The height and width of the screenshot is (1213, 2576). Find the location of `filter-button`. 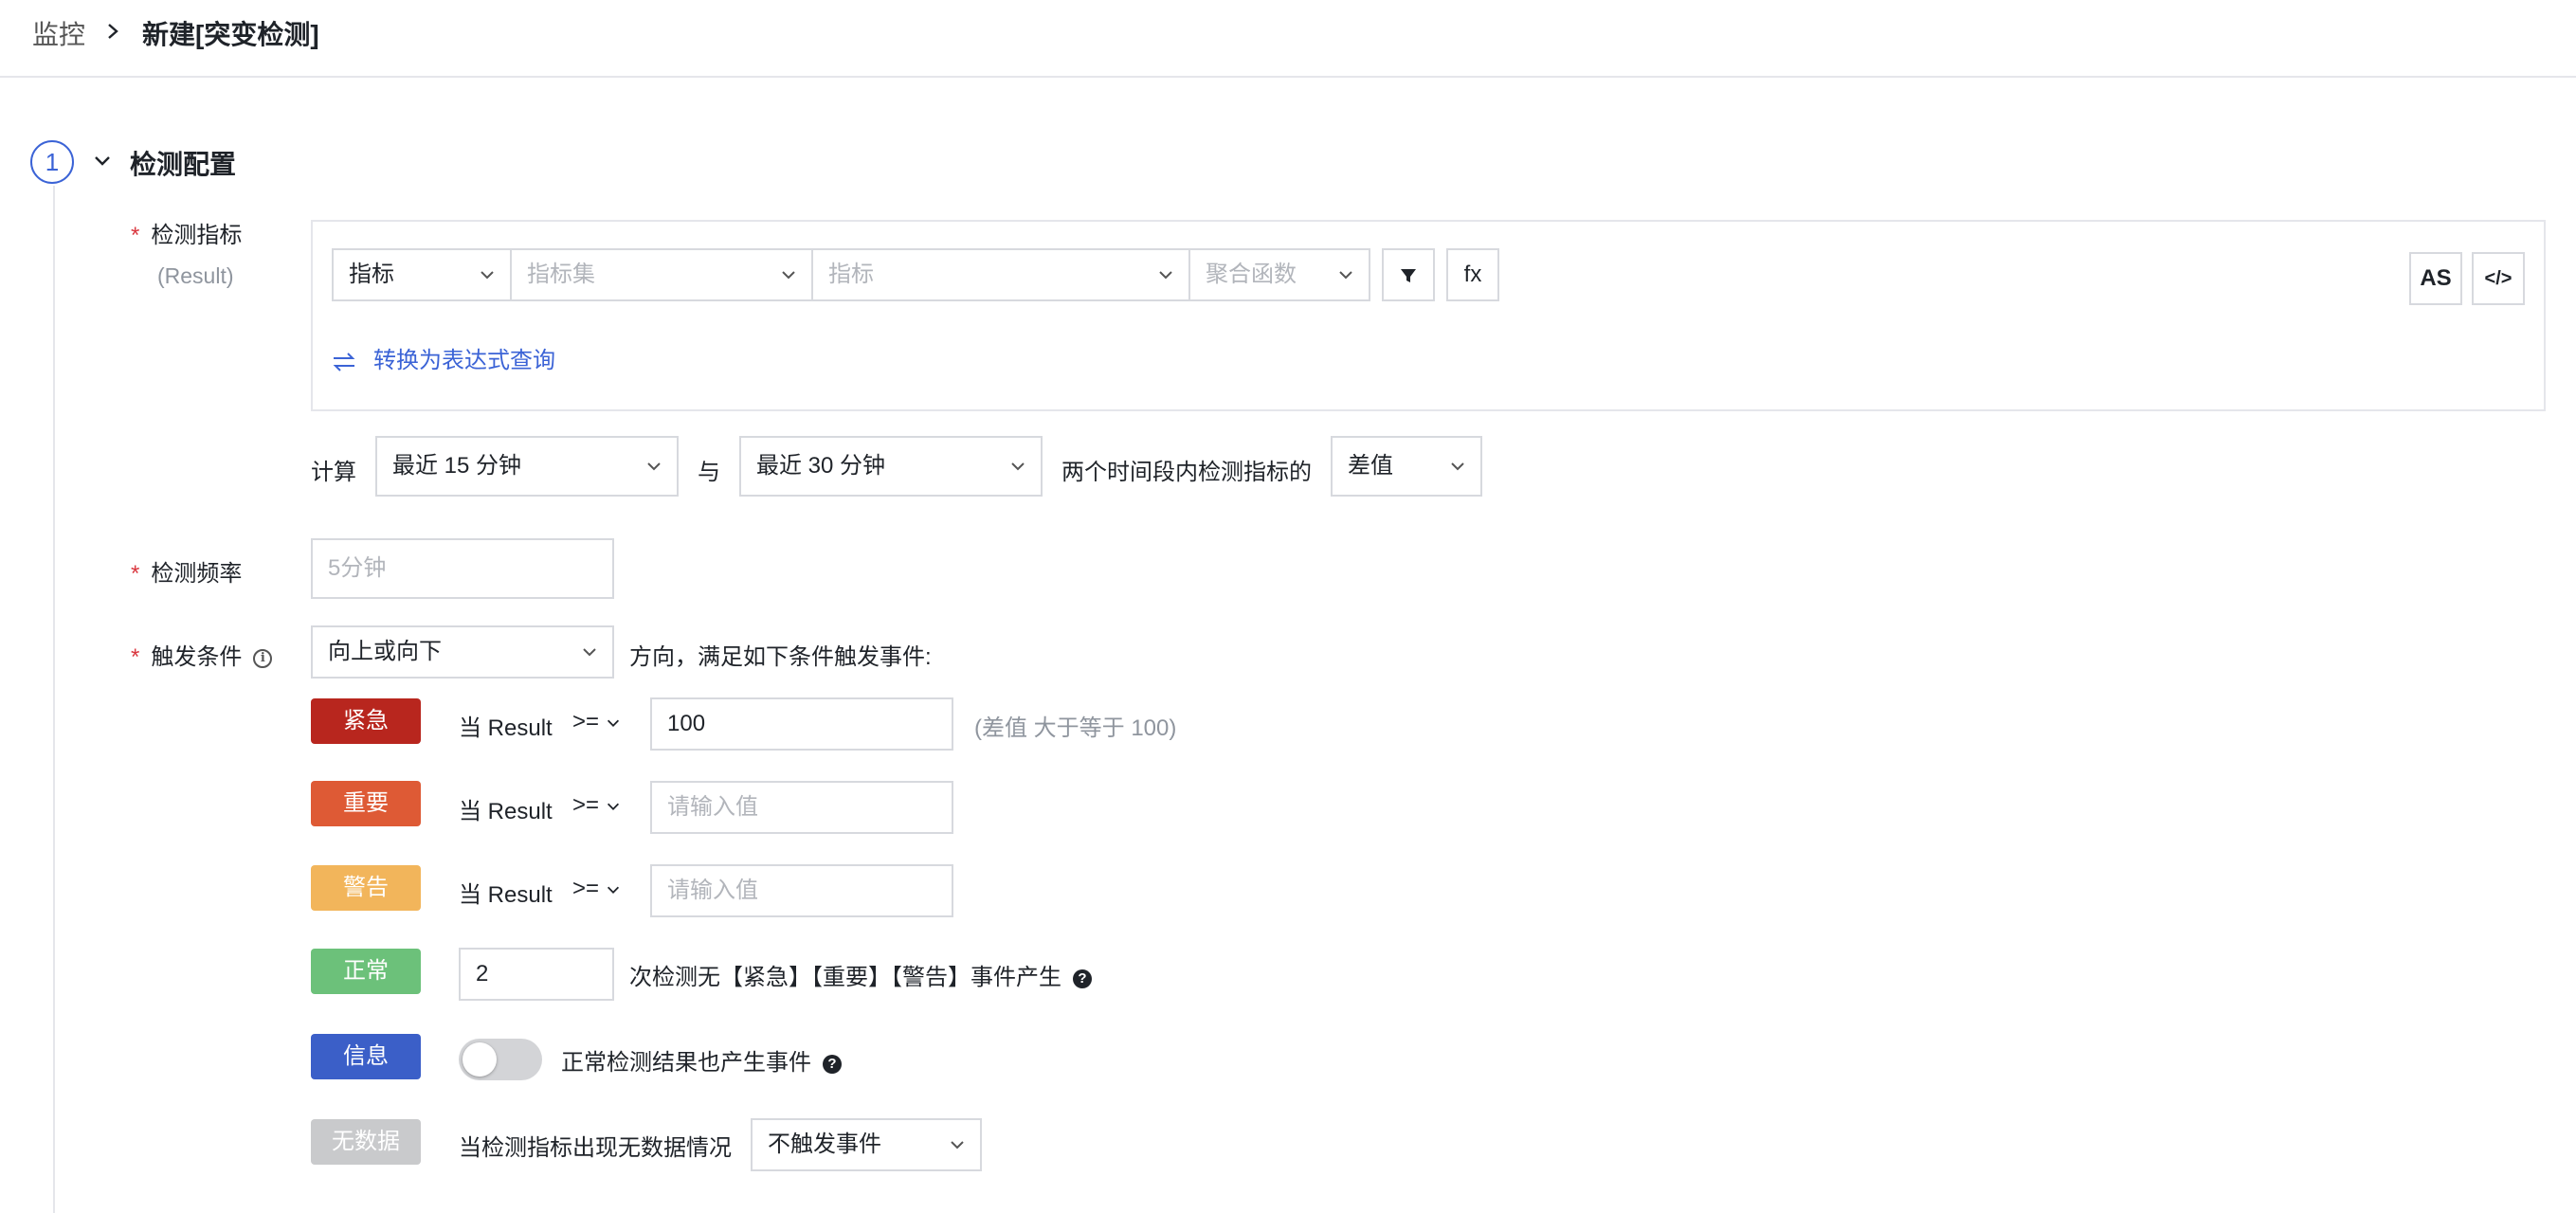

filter-button is located at coordinates (1408, 274).